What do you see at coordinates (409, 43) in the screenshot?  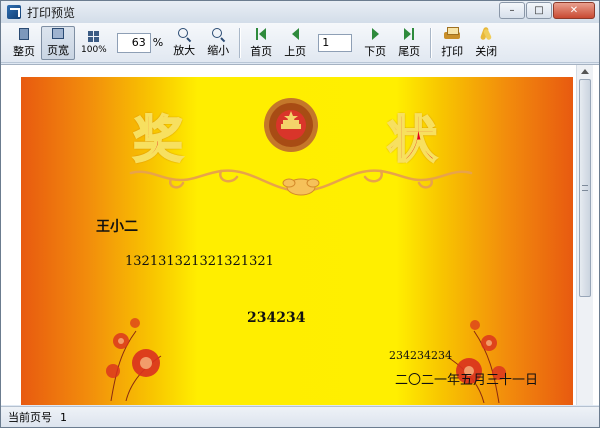 I see `last-page-button: 尾页` at bounding box center [409, 43].